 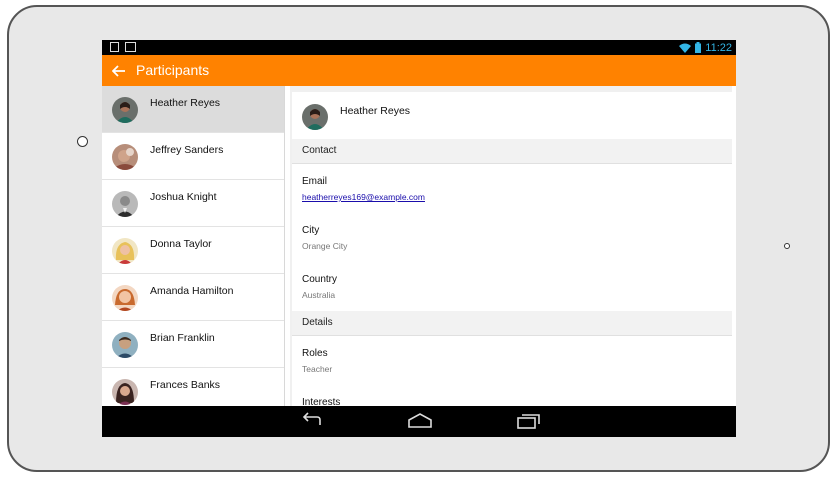 What do you see at coordinates (319, 150) in the screenshot?
I see `section-title: Contact` at bounding box center [319, 150].